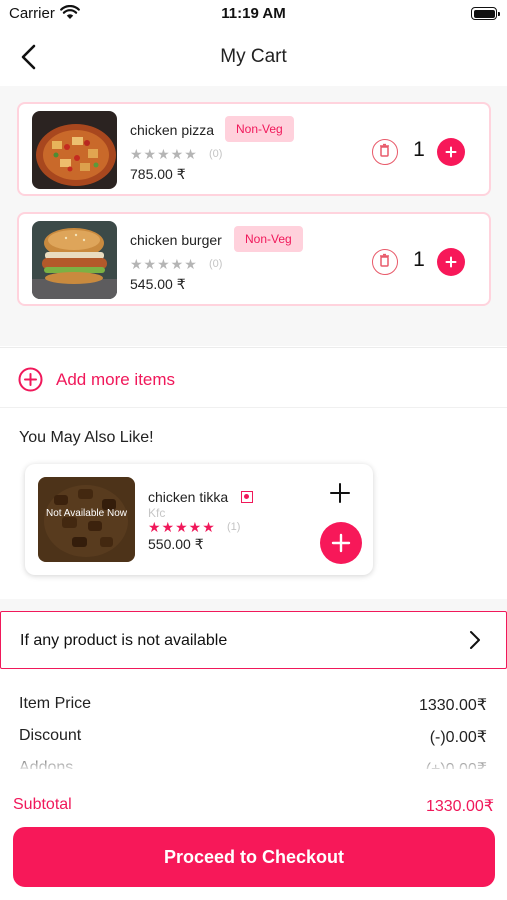 The image size is (507, 900). What do you see at coordinates (253, 605) in the screenshot?
I see `divider` at bounding box center [253, 605].